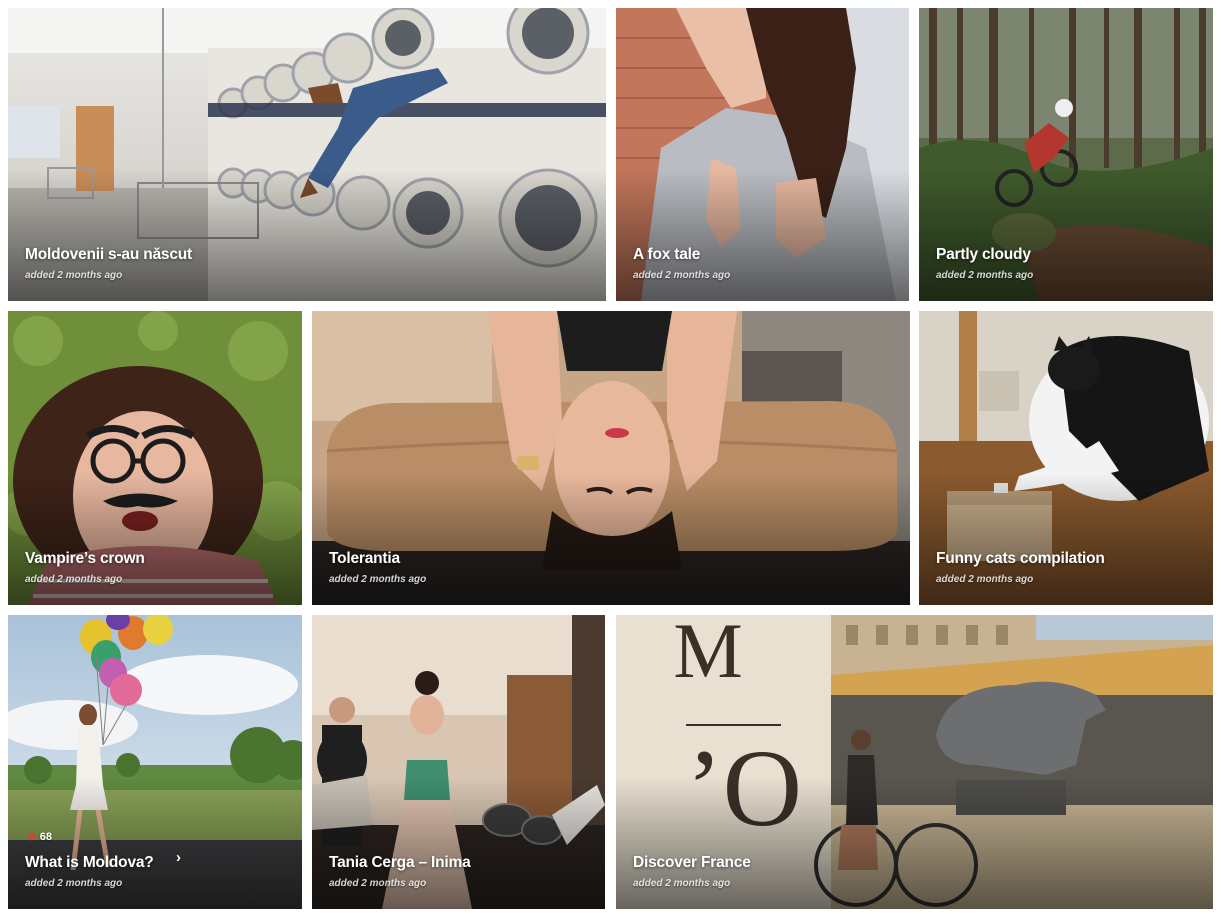 This screenshot has height=914, width=1221. I want to click on tile-caption: Tolerantia added 2 months ago, so click(611, 567).